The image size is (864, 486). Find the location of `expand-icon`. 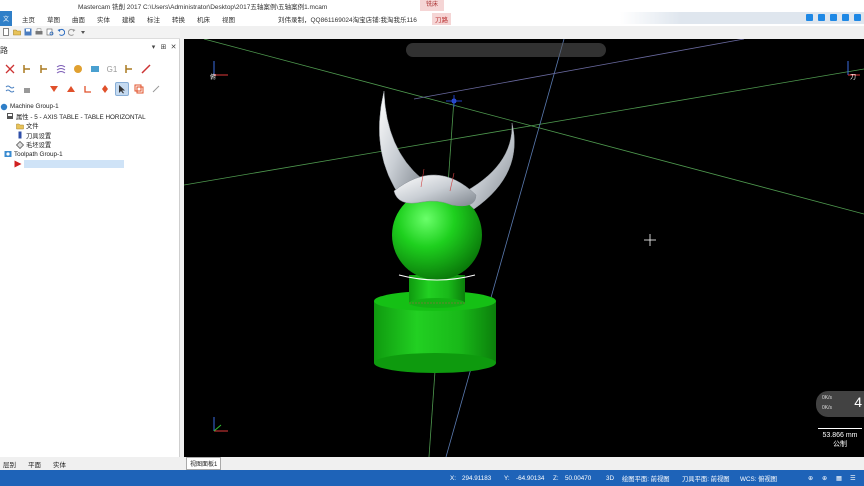

expand-icon is located at coordinates (105, 89).